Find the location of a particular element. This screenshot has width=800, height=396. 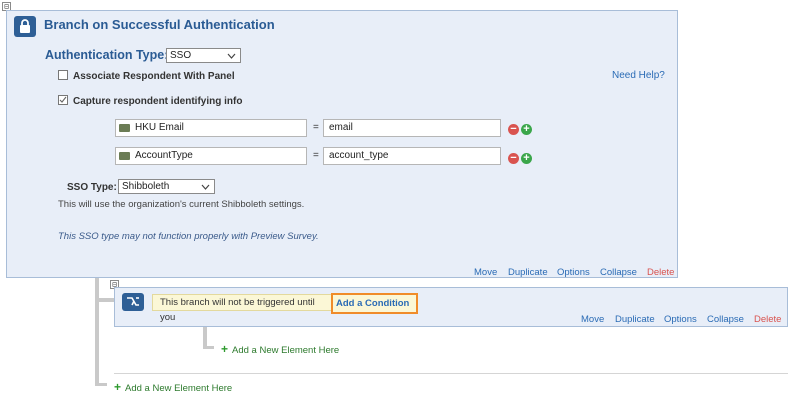

branch-duplicate-button: Duplicate is located at coordinates (635, 319).